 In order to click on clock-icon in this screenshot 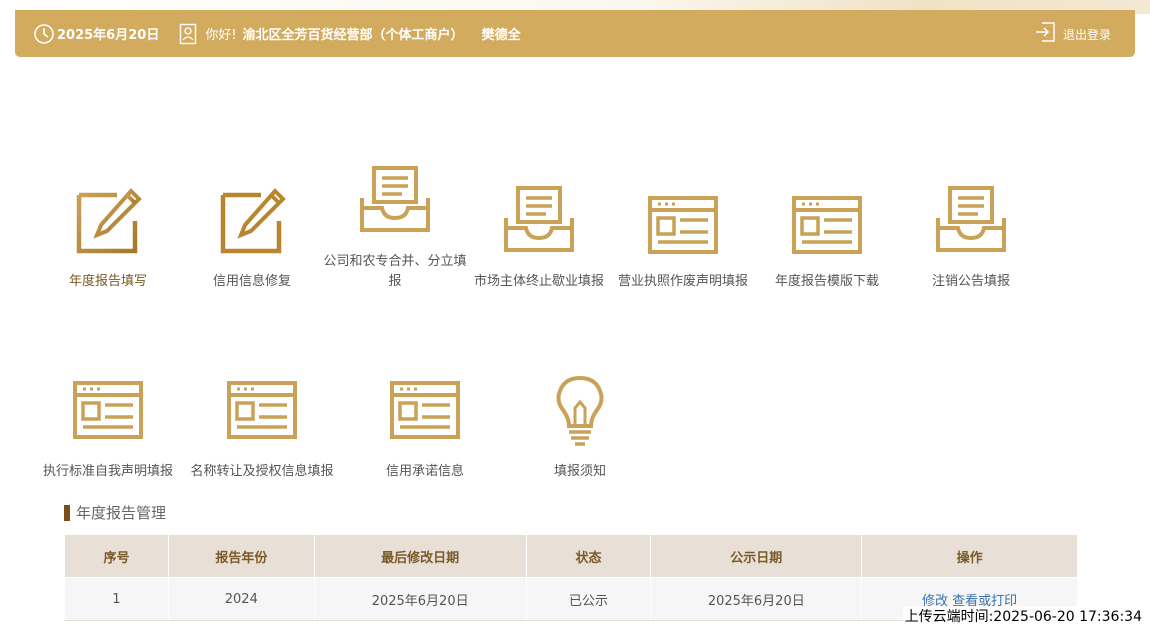, I will do `click(44, 34)`.